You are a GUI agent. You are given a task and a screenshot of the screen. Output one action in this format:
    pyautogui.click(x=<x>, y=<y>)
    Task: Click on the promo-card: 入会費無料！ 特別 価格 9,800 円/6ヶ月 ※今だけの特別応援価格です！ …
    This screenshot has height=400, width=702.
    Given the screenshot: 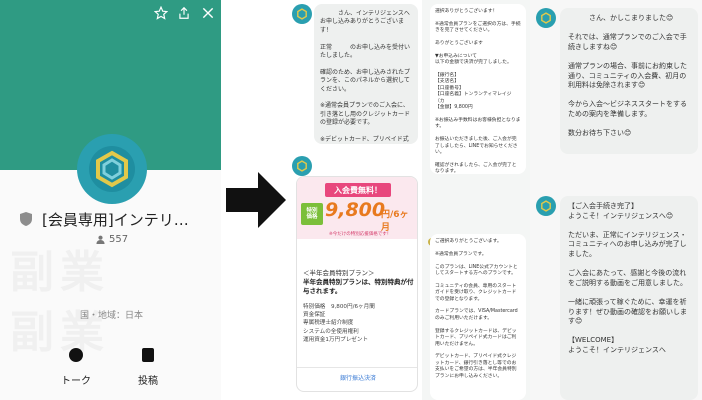 What is the action you would take?
    pyautogui.click(x=357, y=284)
    